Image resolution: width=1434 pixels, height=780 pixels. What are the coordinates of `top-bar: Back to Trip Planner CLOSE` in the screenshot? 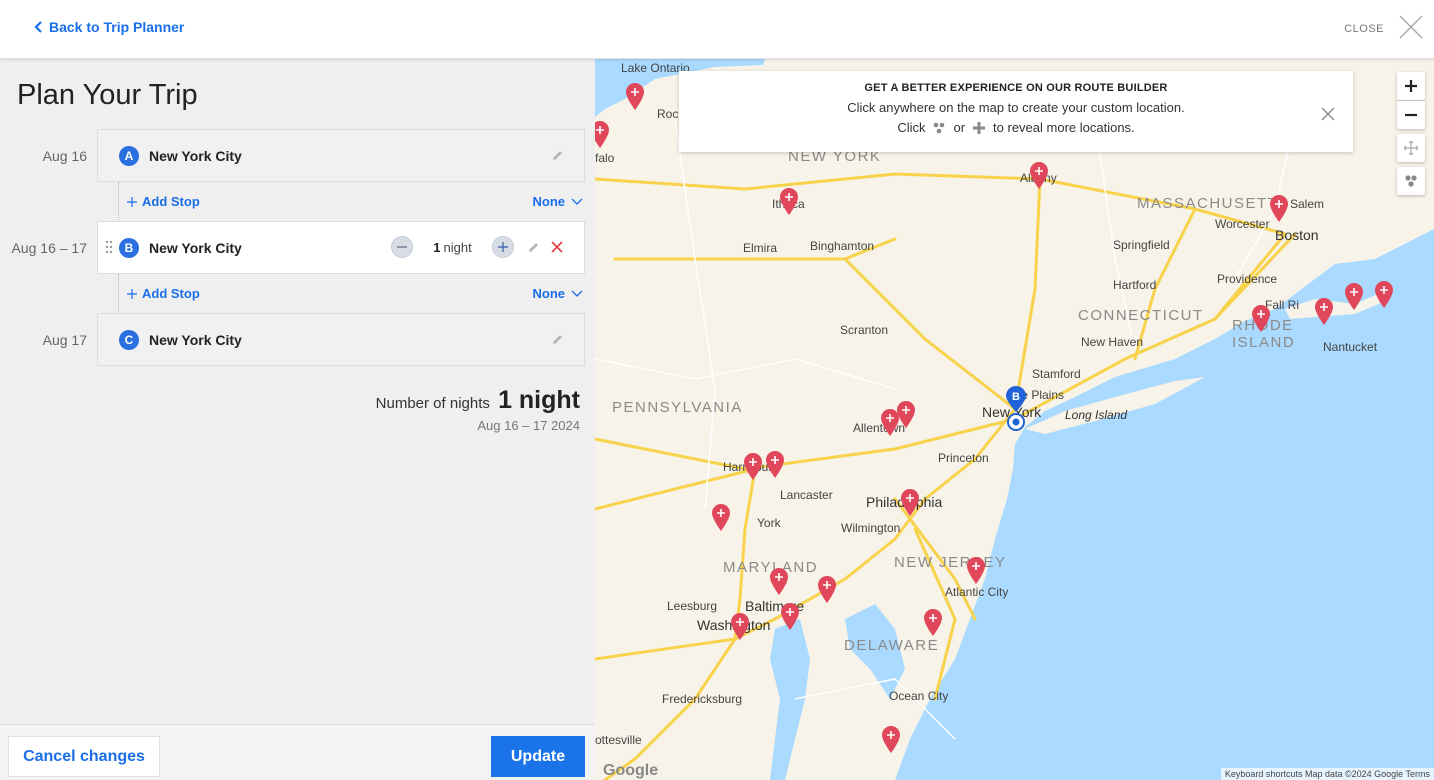 It's located at (717, 29).